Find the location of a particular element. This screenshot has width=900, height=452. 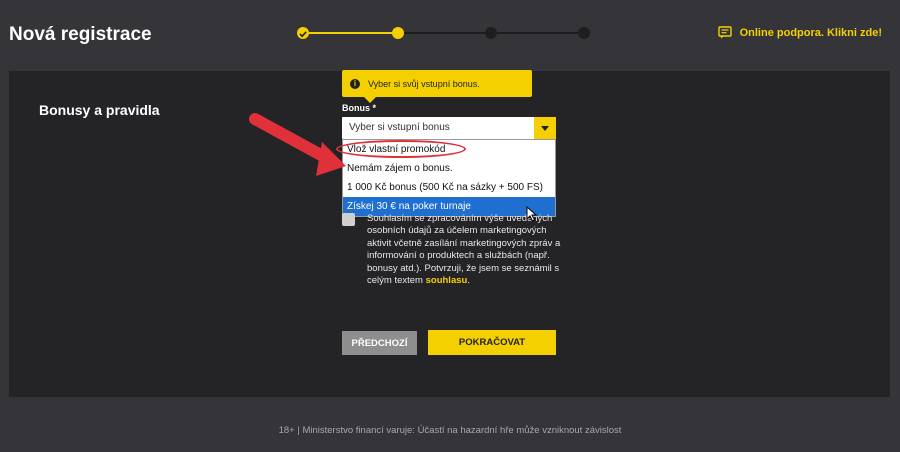

bonus-option-no-bonus: Nemám zájem o bonus. is located at coordinates (449, 168).